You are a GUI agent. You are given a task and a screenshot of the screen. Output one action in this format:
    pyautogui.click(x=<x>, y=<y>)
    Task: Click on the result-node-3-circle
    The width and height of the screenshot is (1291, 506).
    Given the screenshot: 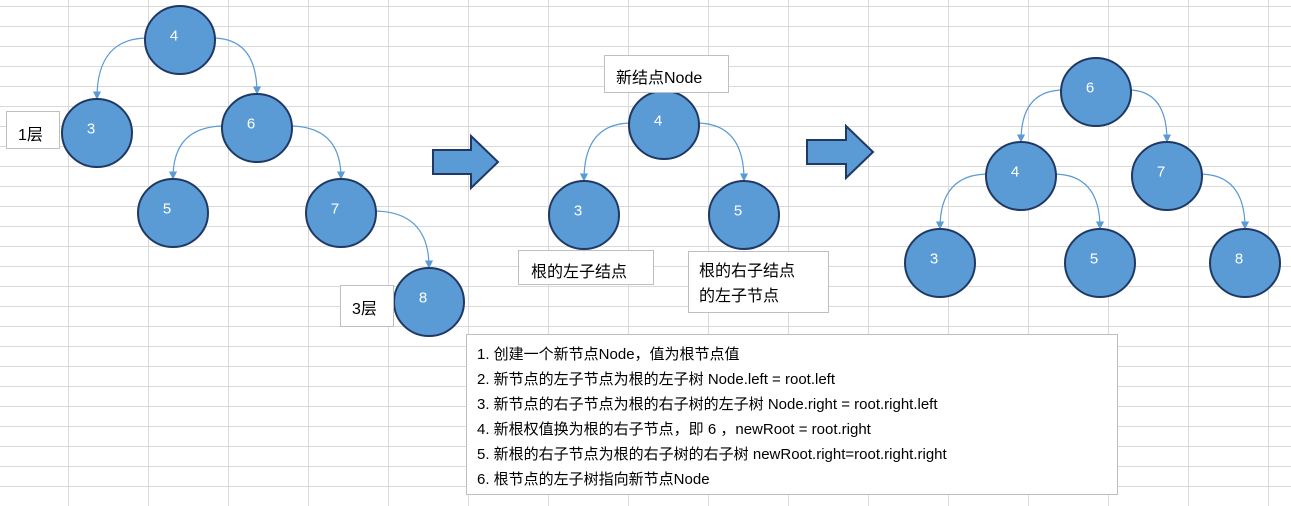 What is the action you would take?
    pyautogui.click(x=940, y=263)
    